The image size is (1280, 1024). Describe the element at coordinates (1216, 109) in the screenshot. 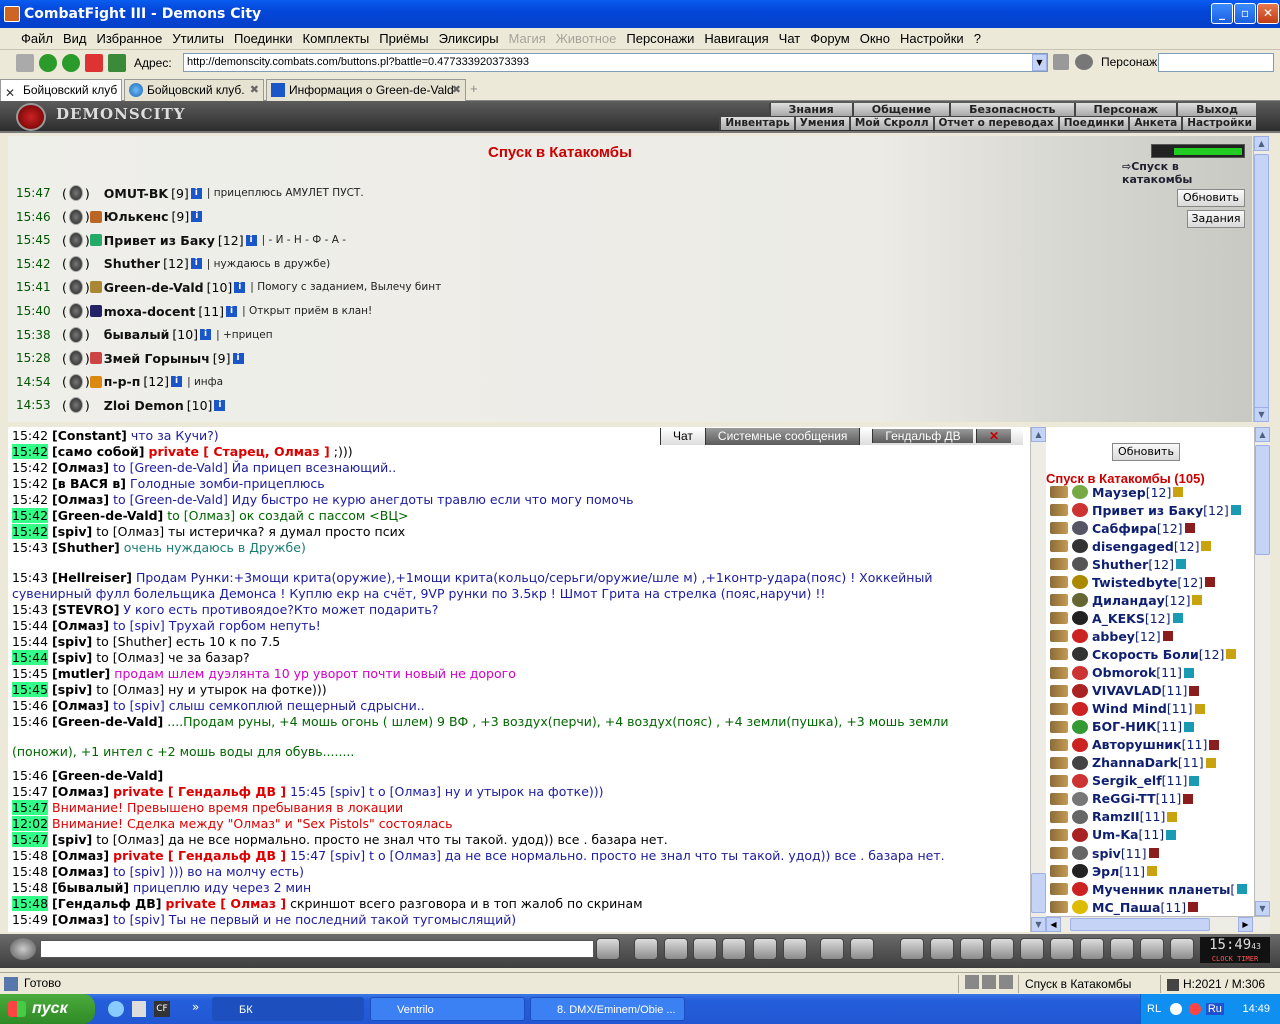

I see `nav-top-item: Выход` at that location.